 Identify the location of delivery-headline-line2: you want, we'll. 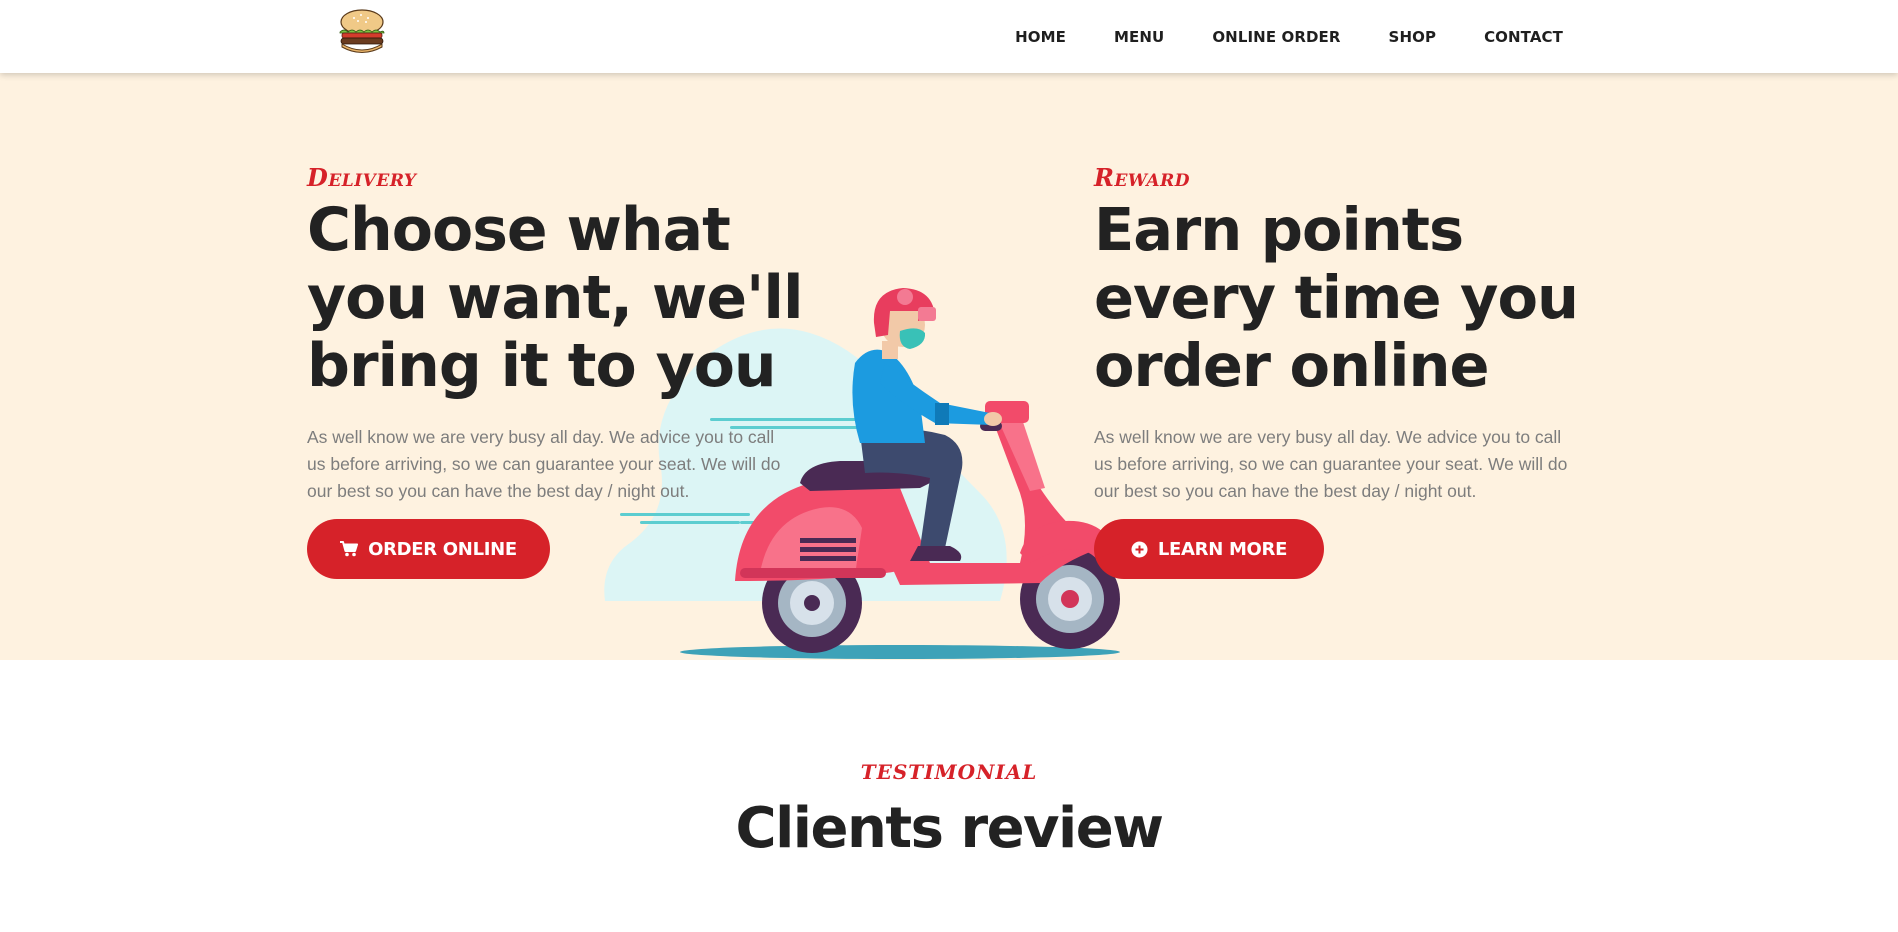
(555, 298).